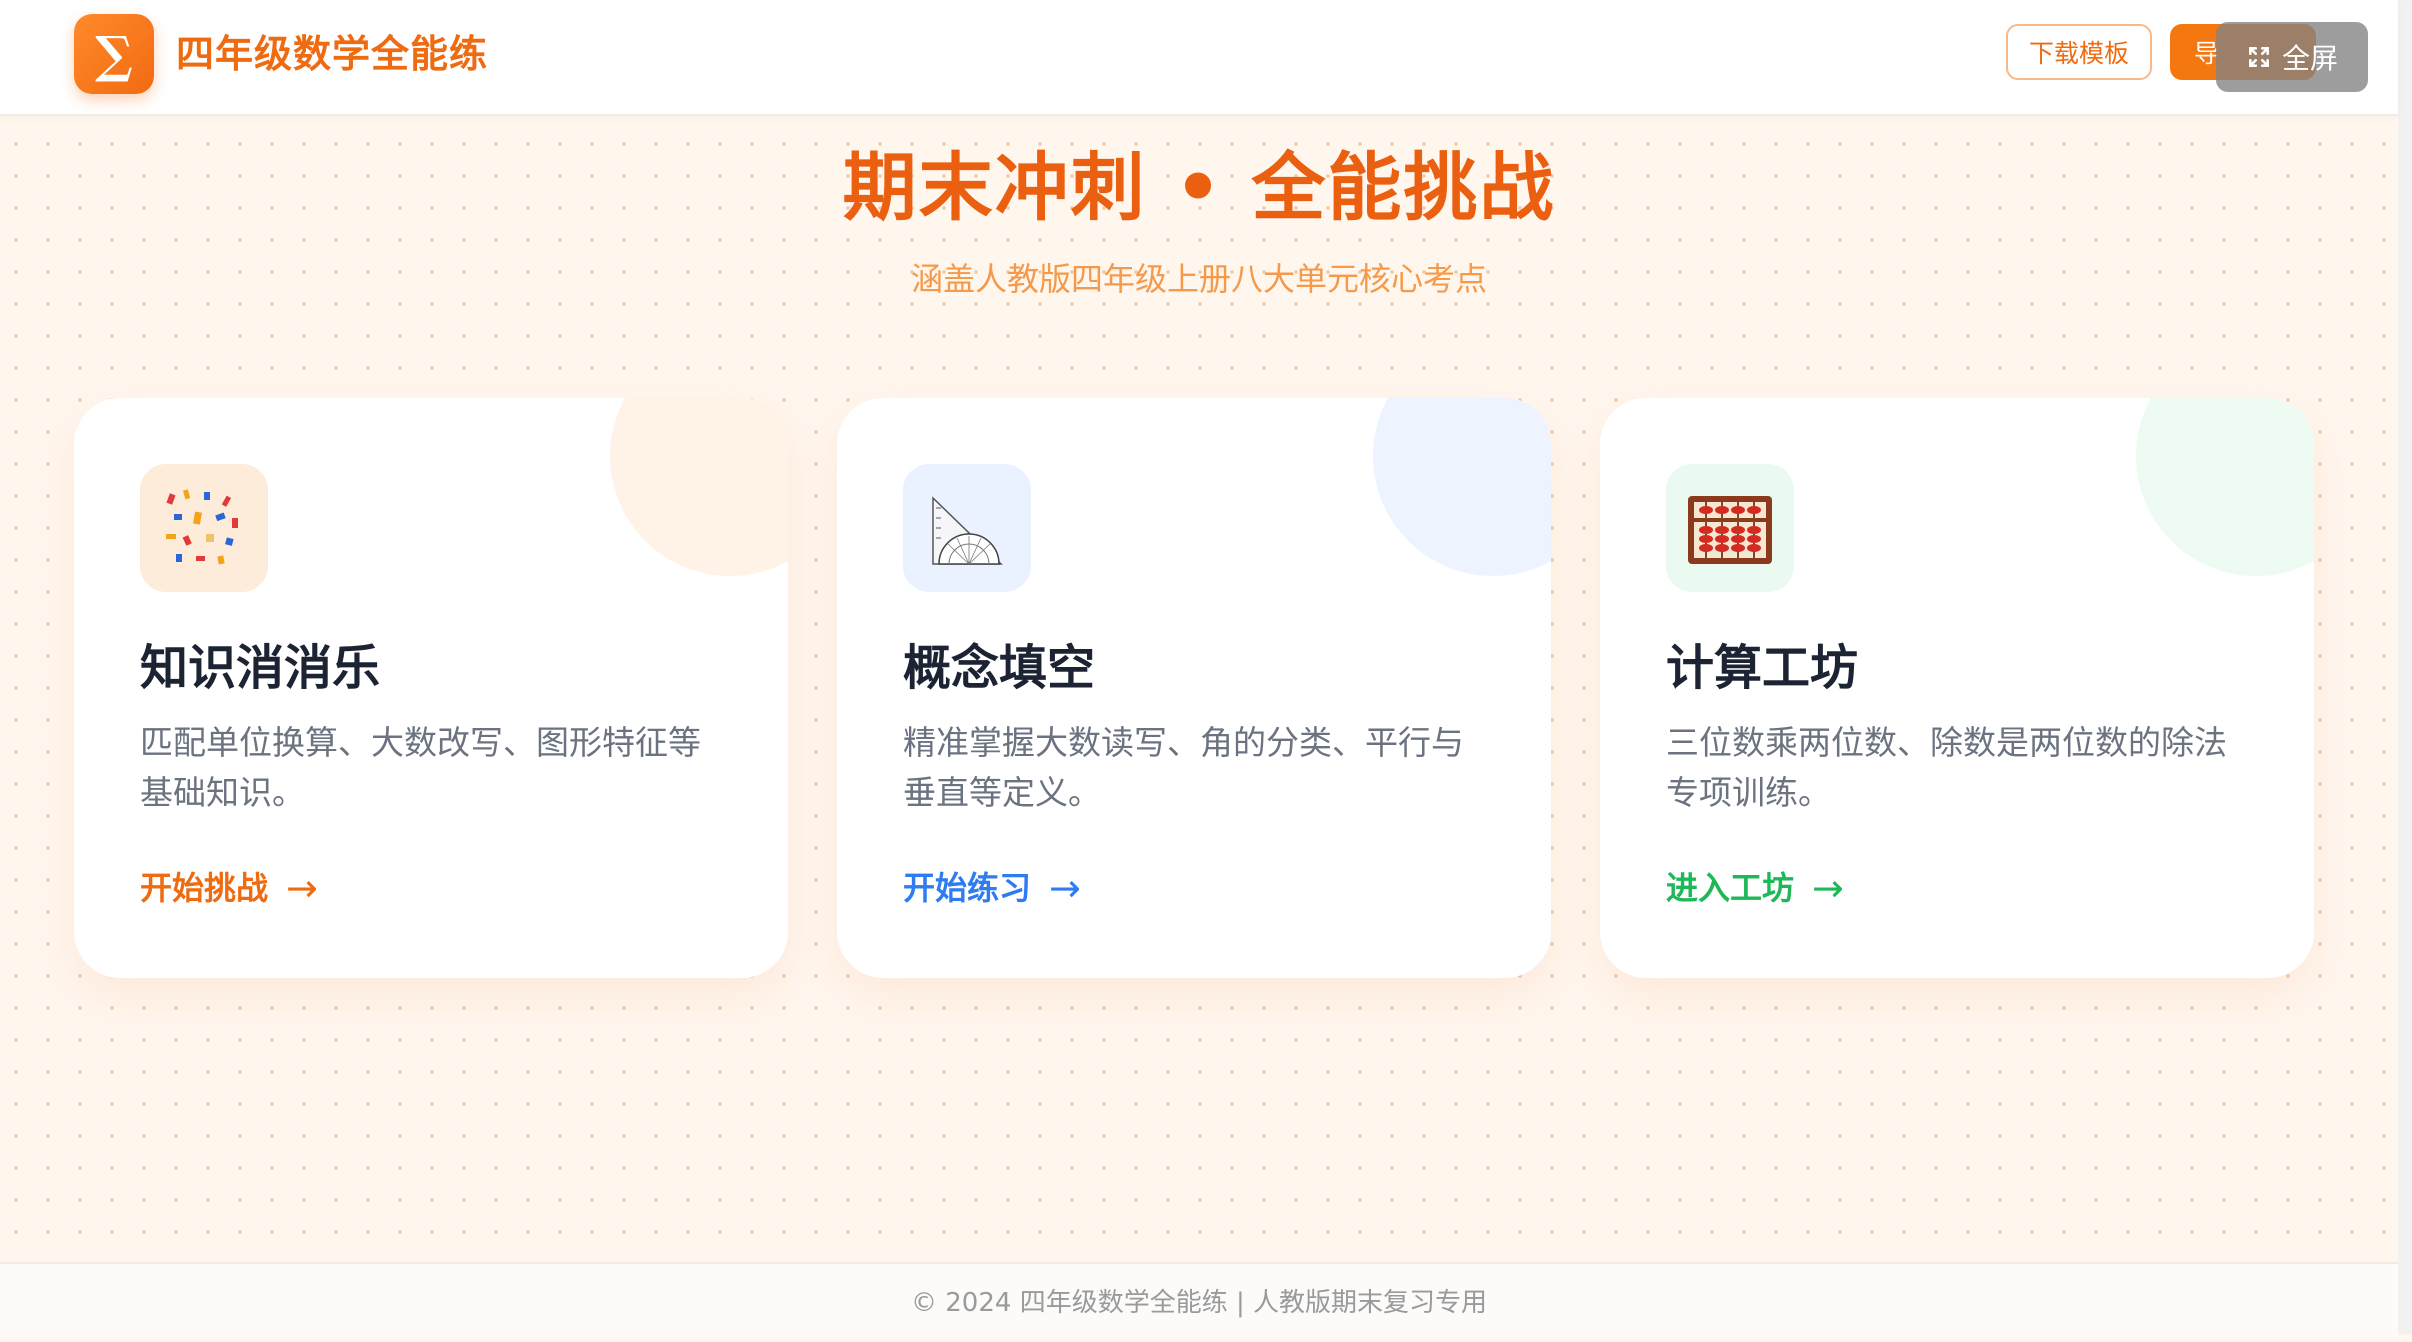 This screenshot has width=2412, height=1342. Describe the element at coordinates (1183, 767) in the screenshot. I see `card-description: 精准掌握大数读写、角的分类、平行与垂直等定义。` at that location.